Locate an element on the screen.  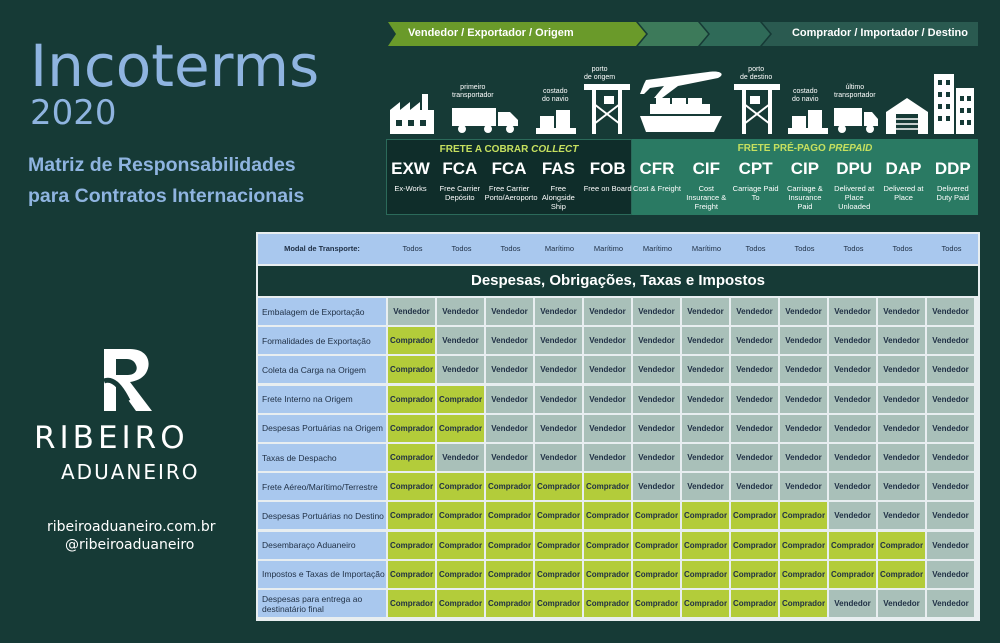
incoterm-description: Delivered Duty Paid is located at coordinates (953, 193).